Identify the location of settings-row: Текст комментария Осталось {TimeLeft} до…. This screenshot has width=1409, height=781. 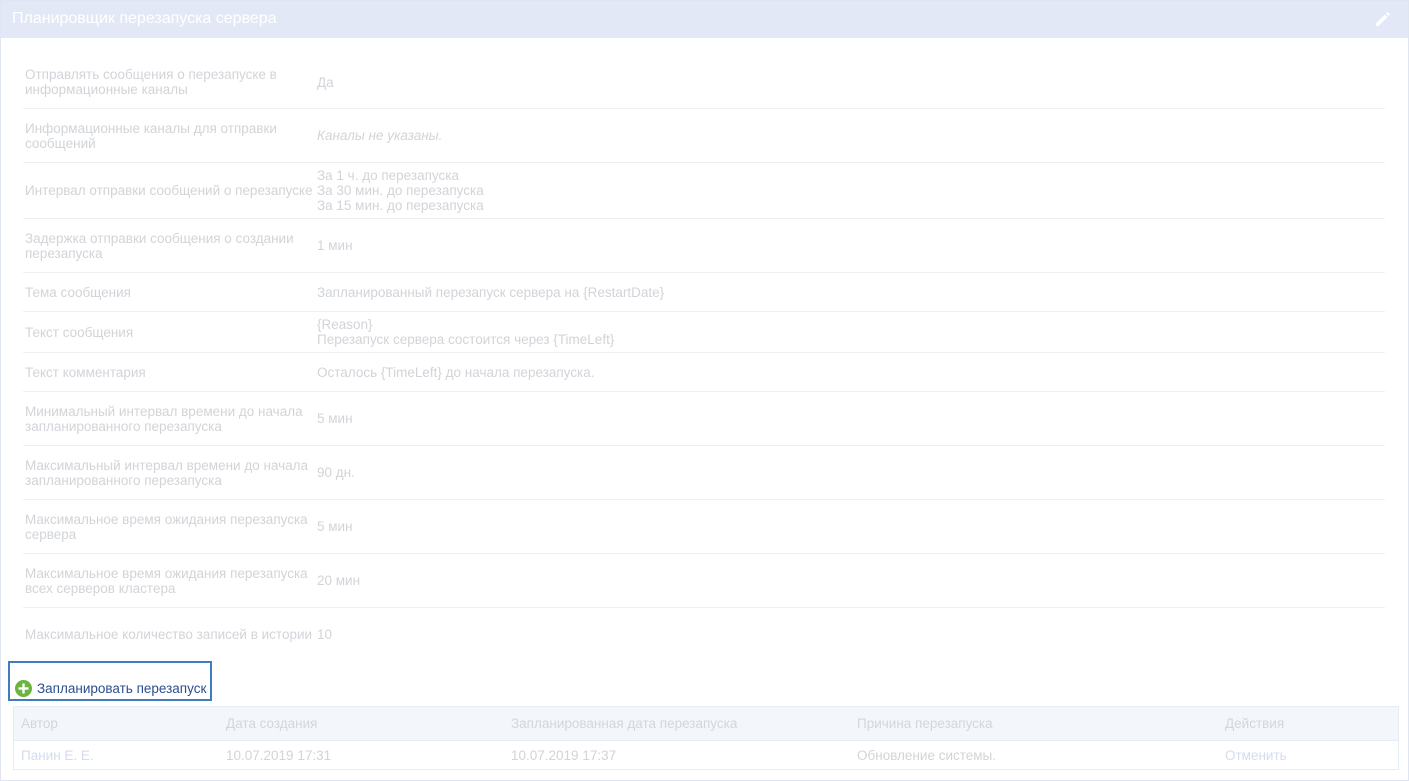
(704, 372).